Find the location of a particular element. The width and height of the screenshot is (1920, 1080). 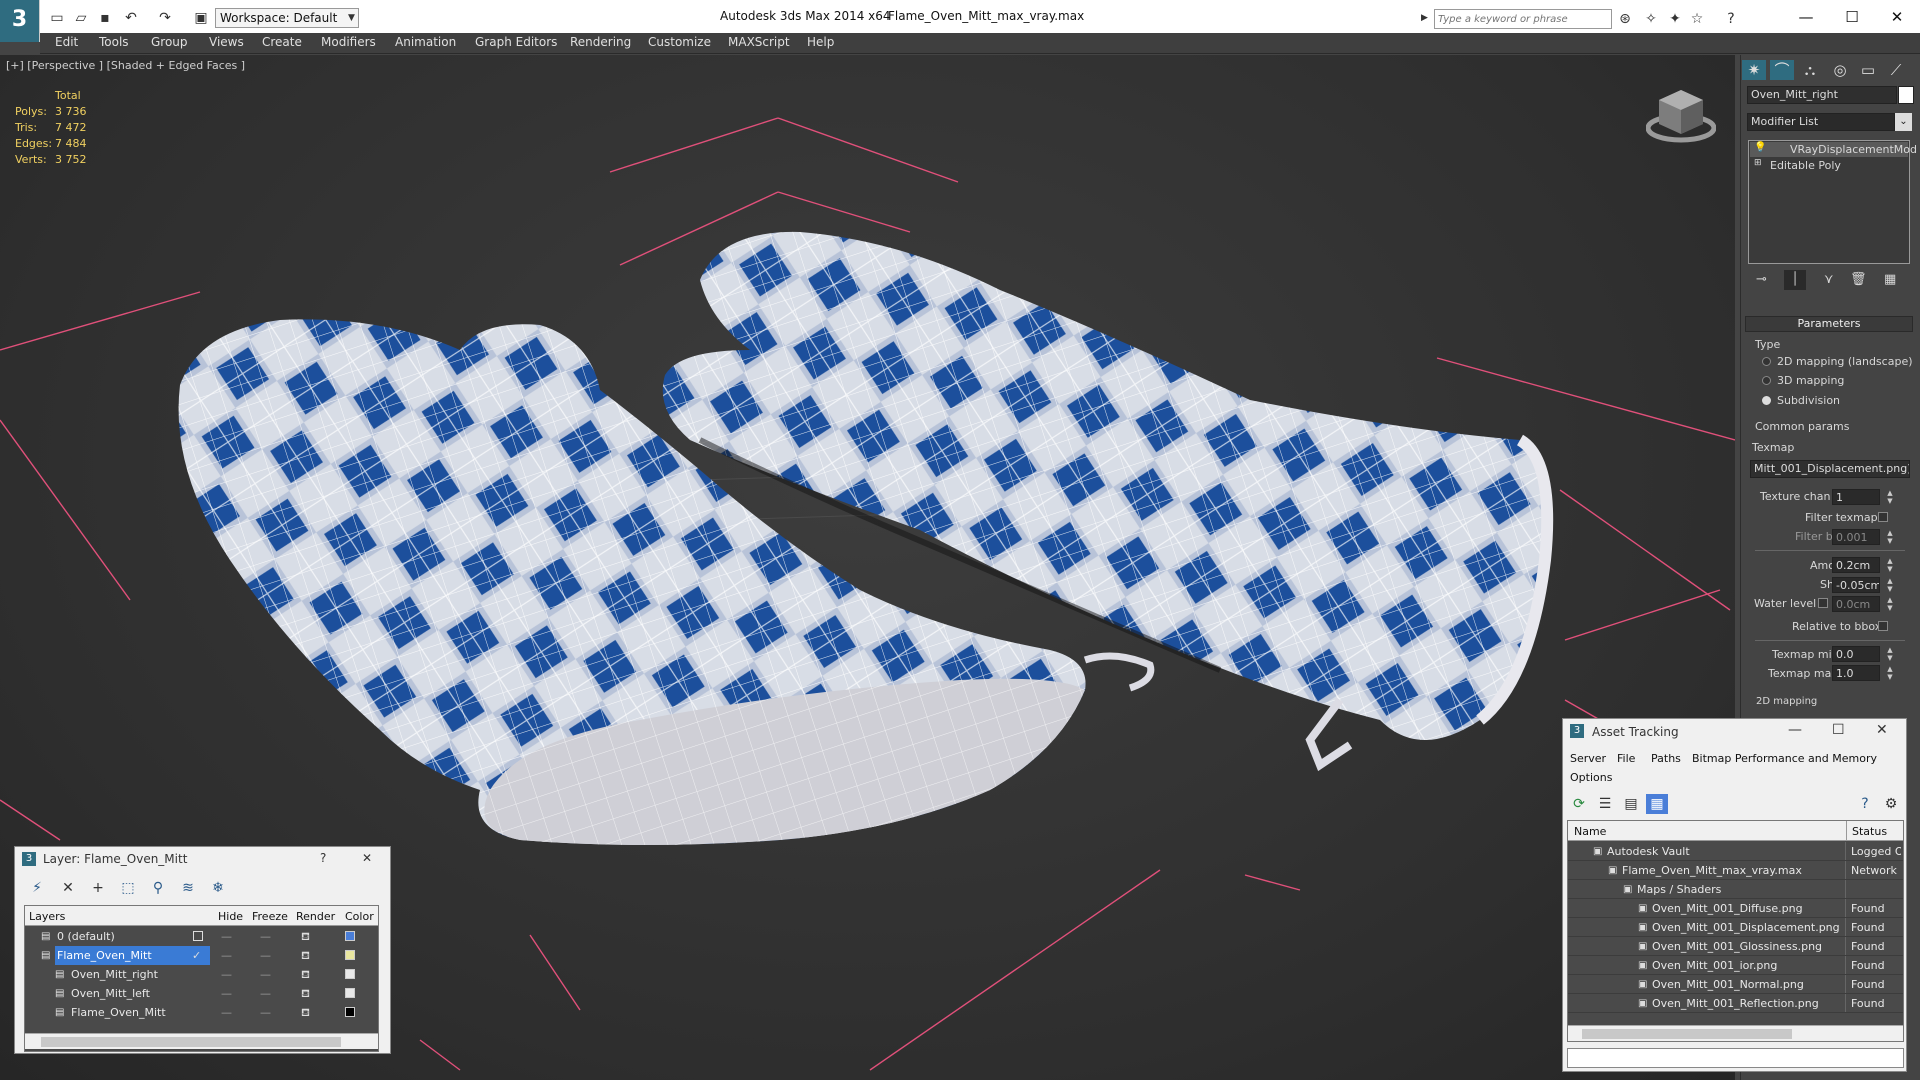

layer-row: ▤ Flame_Oven_Mitt ✓ — — ⛾ is located at coordinates (201, 955).